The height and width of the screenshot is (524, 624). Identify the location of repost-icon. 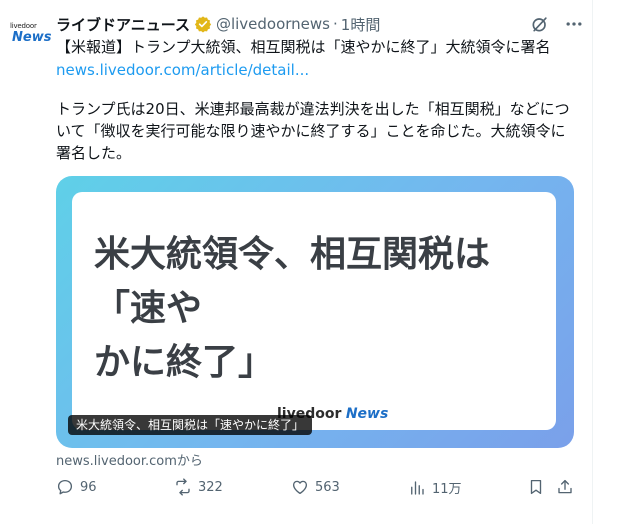
(183, 487).